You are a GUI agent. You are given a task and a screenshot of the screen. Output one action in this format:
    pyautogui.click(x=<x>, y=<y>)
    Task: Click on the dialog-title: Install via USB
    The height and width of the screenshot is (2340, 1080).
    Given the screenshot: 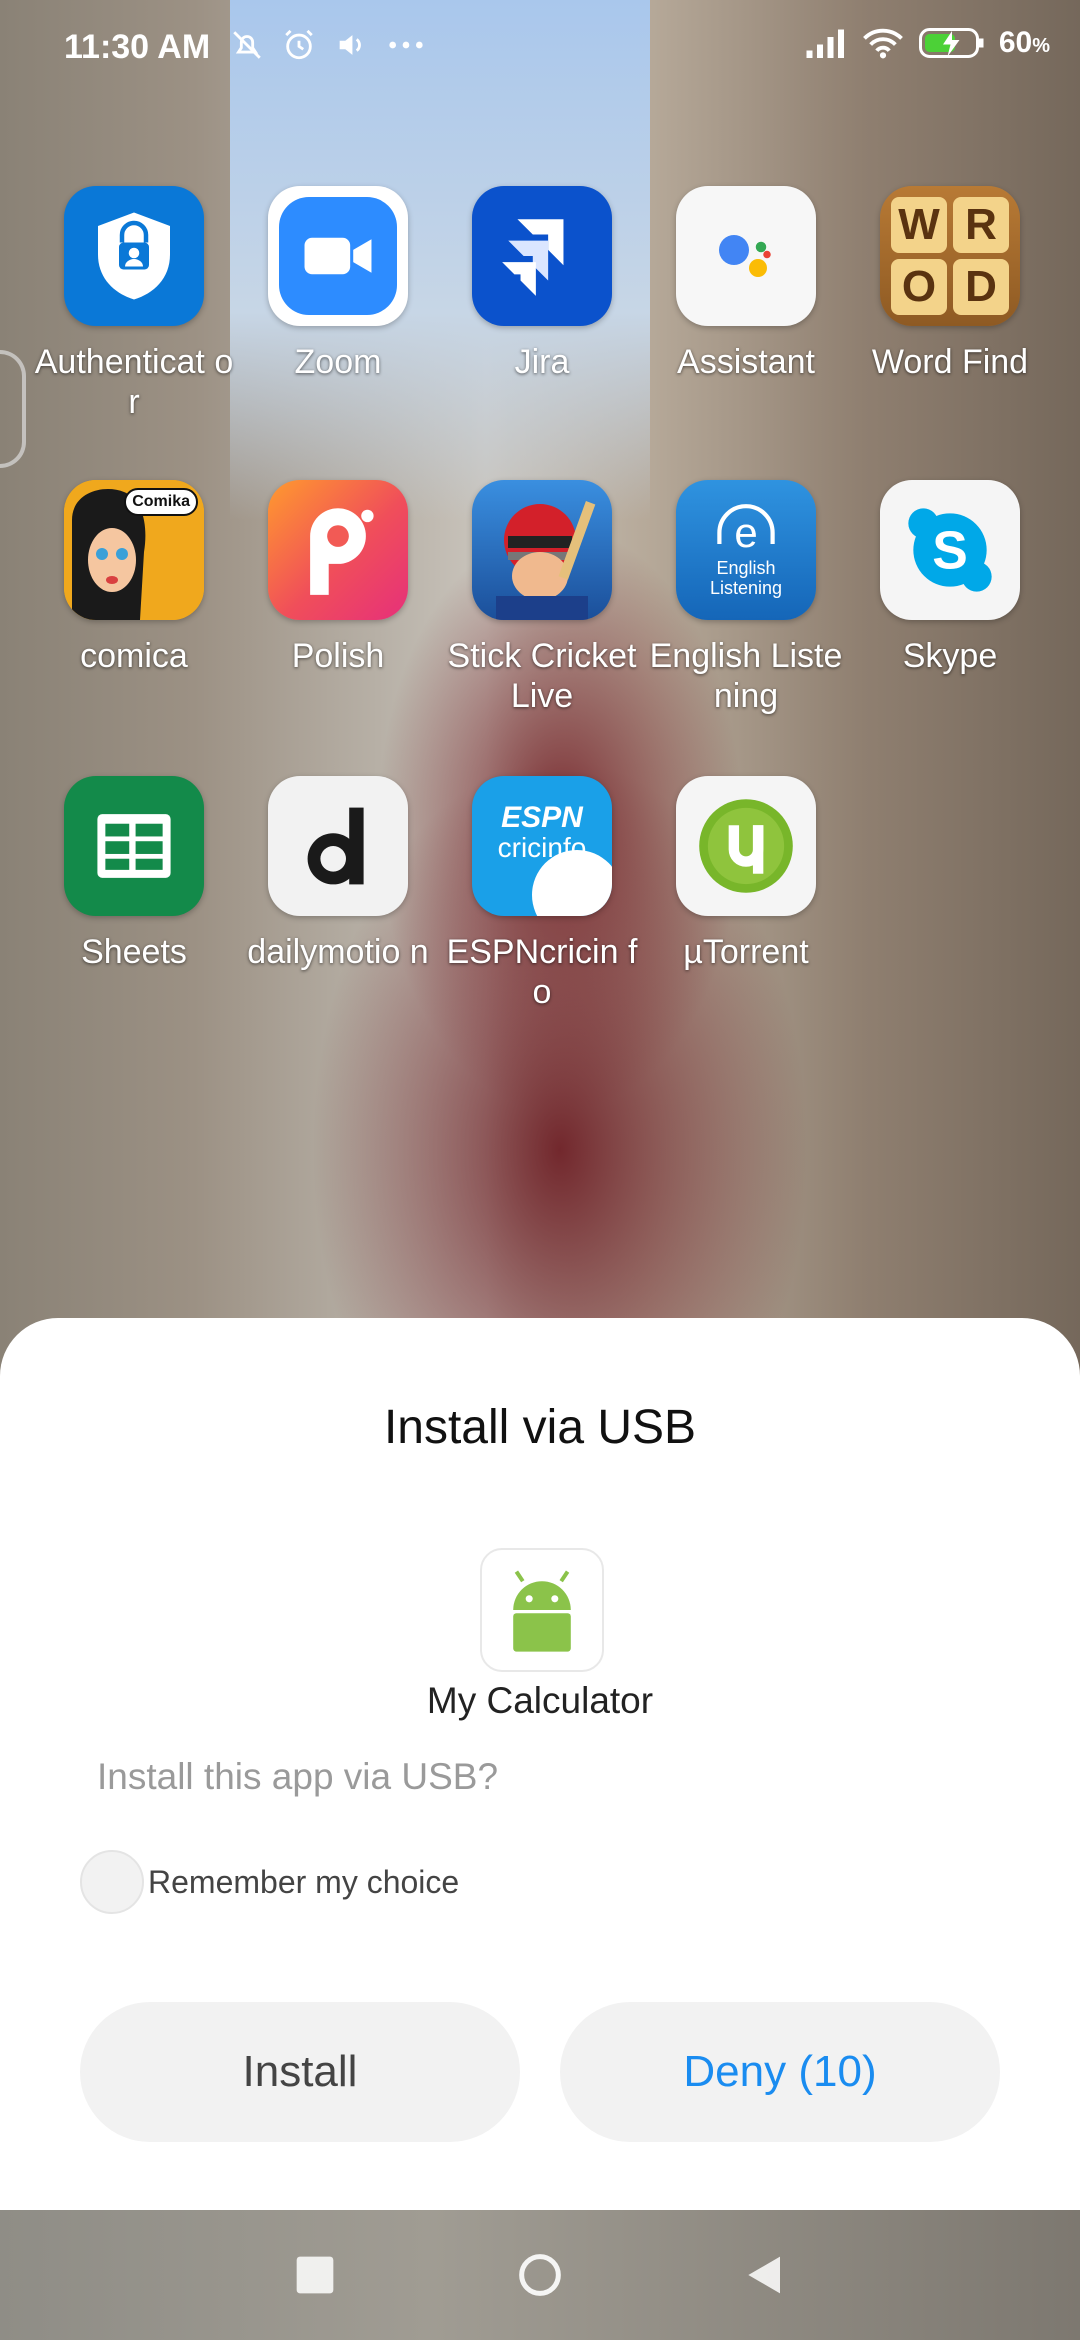 What is the action you would take?
    pyautogui.click(x=540, y=1427)
    